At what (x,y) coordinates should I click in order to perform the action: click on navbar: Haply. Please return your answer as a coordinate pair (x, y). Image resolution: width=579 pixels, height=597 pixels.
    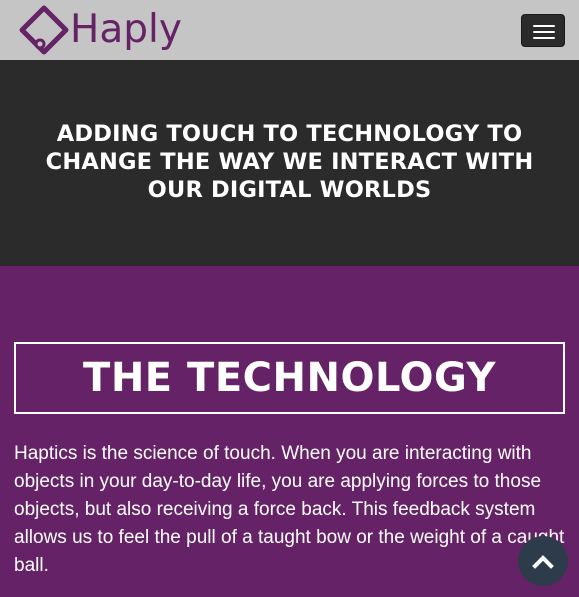
    Looking at the image, I should click on (289, 30).